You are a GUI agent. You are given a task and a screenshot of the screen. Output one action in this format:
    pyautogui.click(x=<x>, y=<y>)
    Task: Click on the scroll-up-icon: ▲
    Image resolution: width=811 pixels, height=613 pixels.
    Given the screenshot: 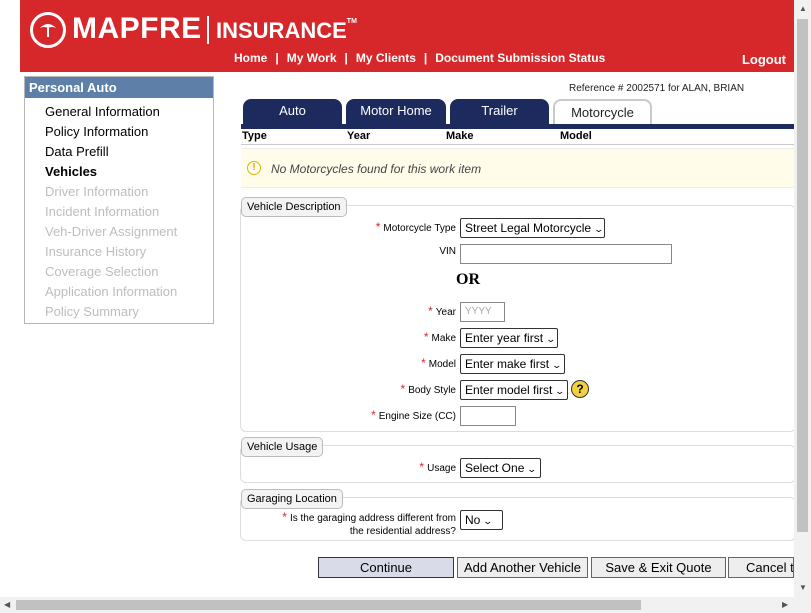 What is the action you would take?
    pyautogui.click(x=803, y=8)
    